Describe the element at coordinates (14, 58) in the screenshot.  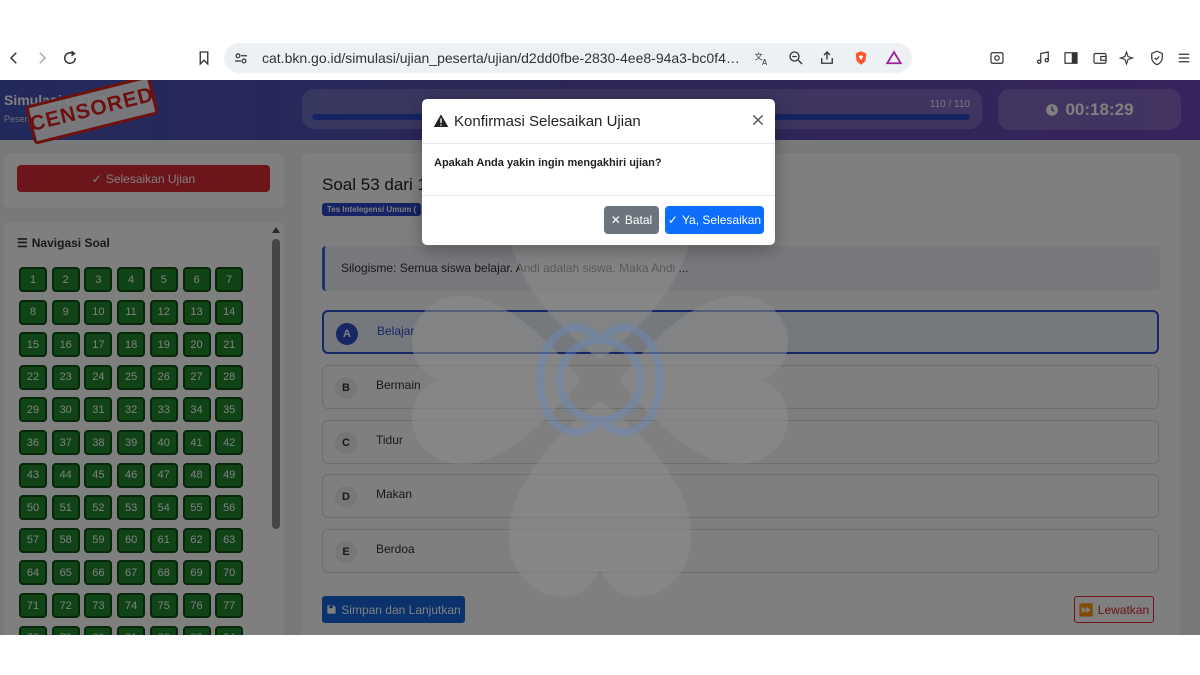
I see `back-icon` at that location.